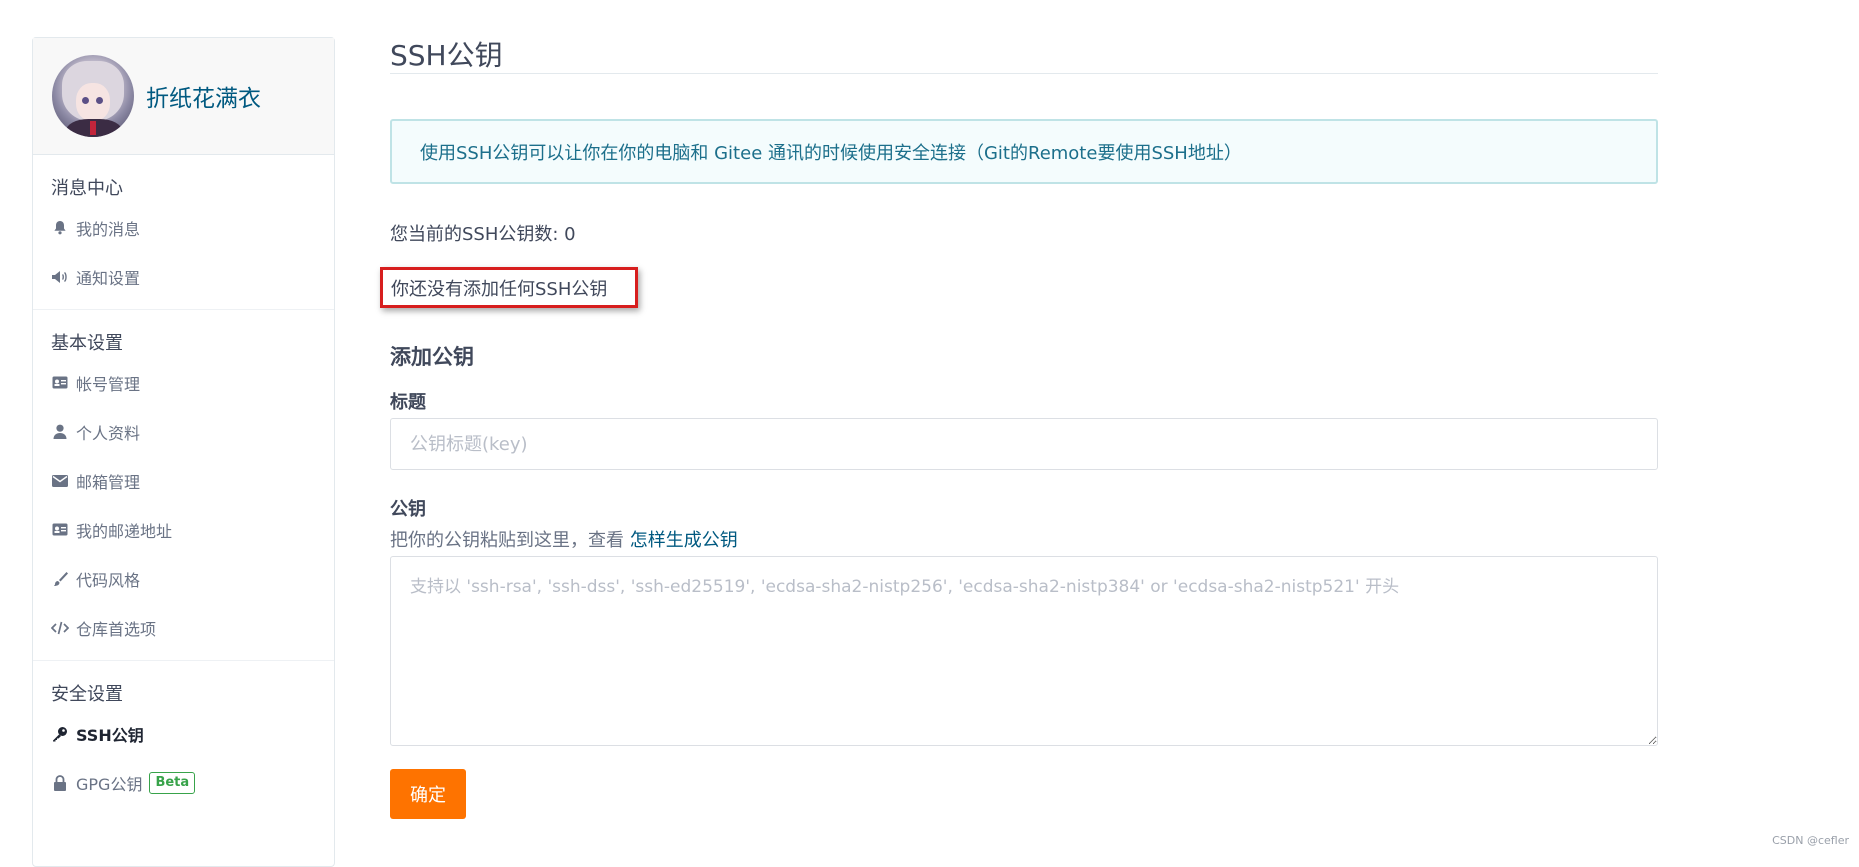  Describe the element at coordinates (183, 733) in the screenshot. I see `sidebar-item-ssh-keys: SSH公钥` at that location.